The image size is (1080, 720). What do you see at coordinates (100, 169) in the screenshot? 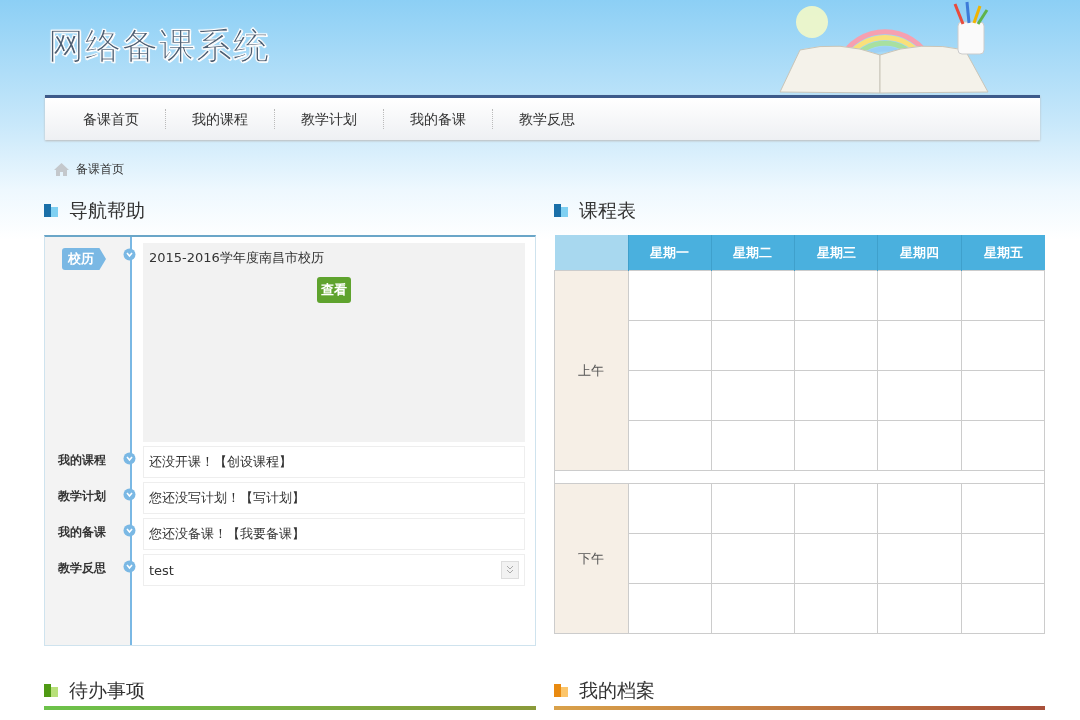
I see `breadcrumb-text: 备课首页` at bounding box center [100, 169].